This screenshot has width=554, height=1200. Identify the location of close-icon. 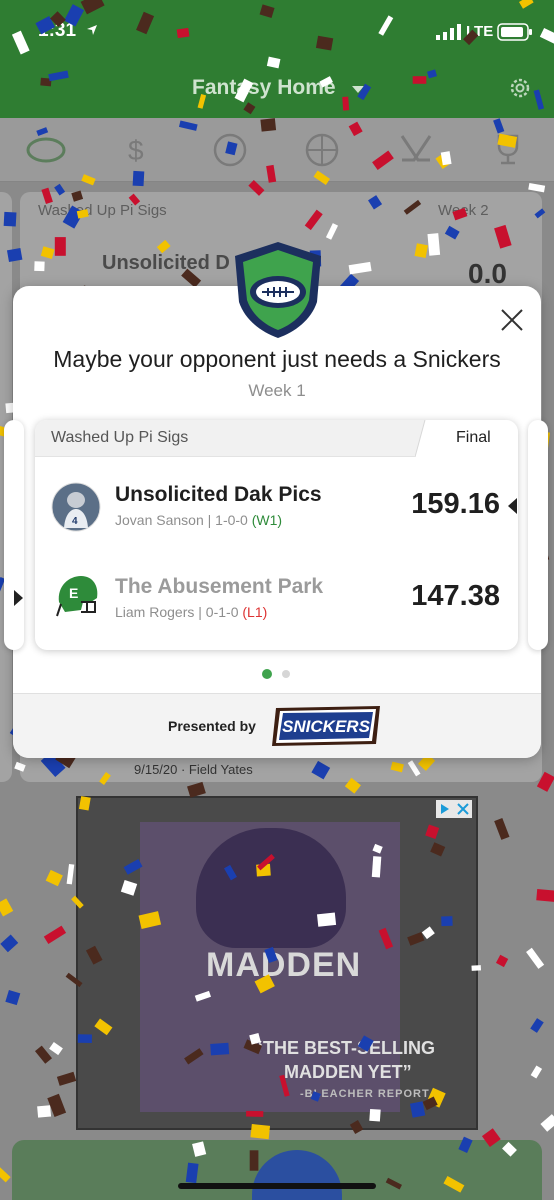
(511, 319).